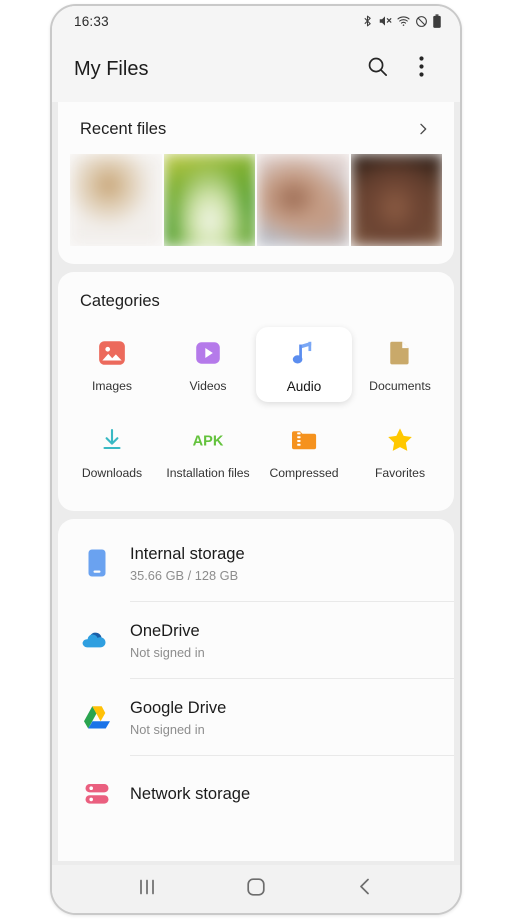 The height and width of the screenshot is (919, 512). Describe the element at coordinates (112, 473) in the screenshot. I see `category-label: Downloads` at that location.